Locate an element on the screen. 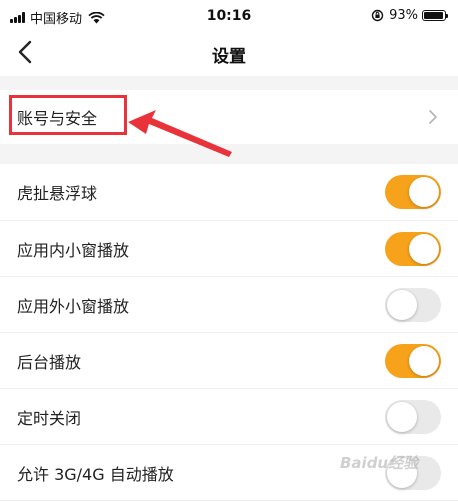 The image size is (458, 501). rotation-lock-icon is located at coordinates (377, 15).